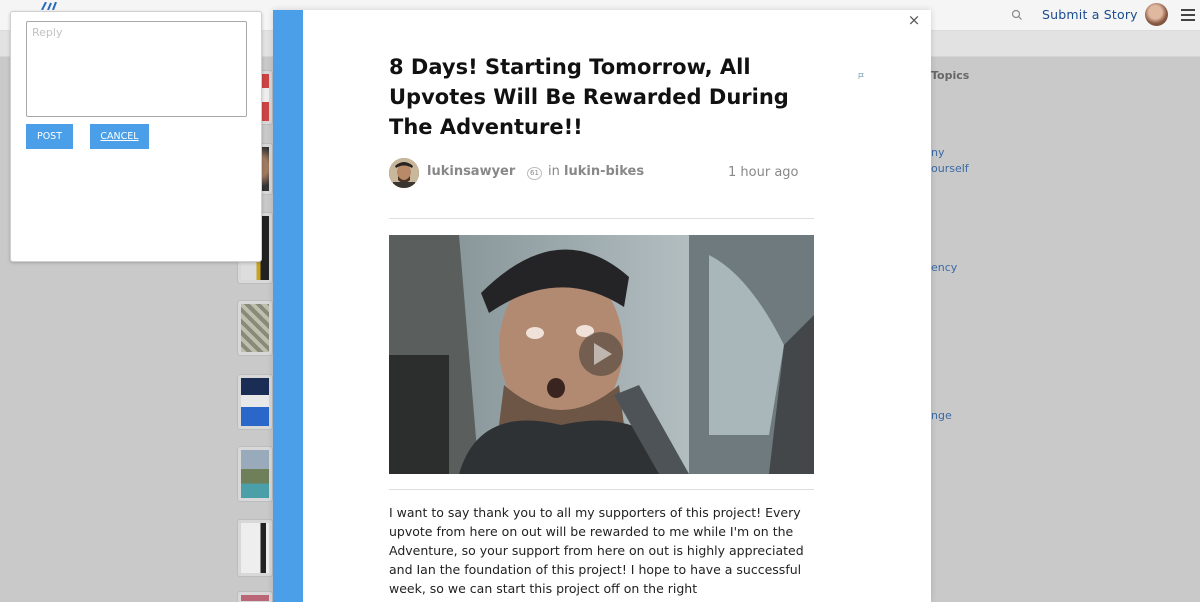 This screenshot has height=602, width=1200. I want to click on author-link: lukinsawyer, so click(471, 171).